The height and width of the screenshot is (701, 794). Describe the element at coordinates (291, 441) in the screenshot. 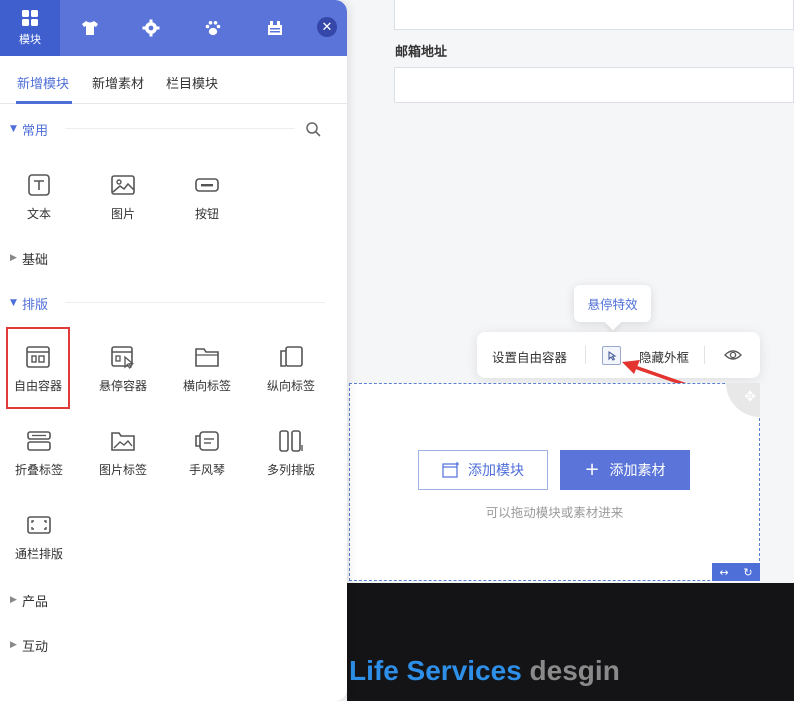

I see `multi-column-icon` at that location.